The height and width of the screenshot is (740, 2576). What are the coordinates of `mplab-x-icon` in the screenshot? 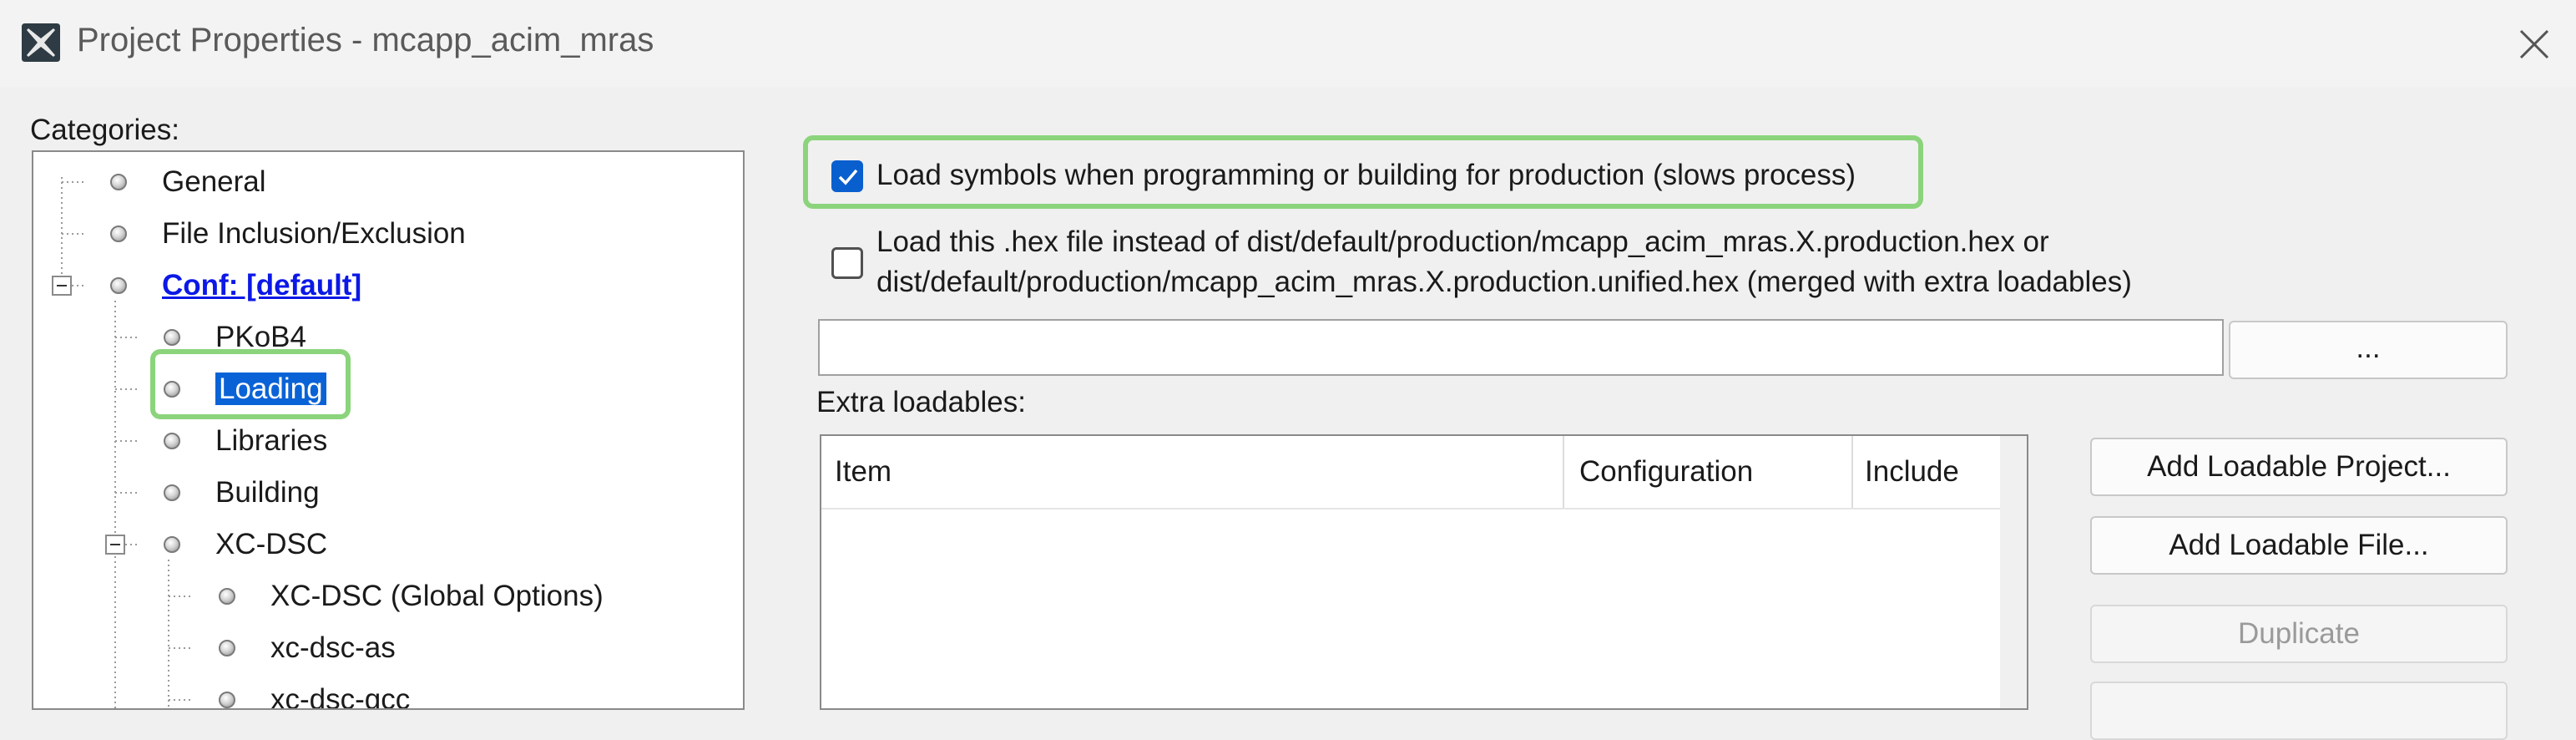 It's located at (41, 42).